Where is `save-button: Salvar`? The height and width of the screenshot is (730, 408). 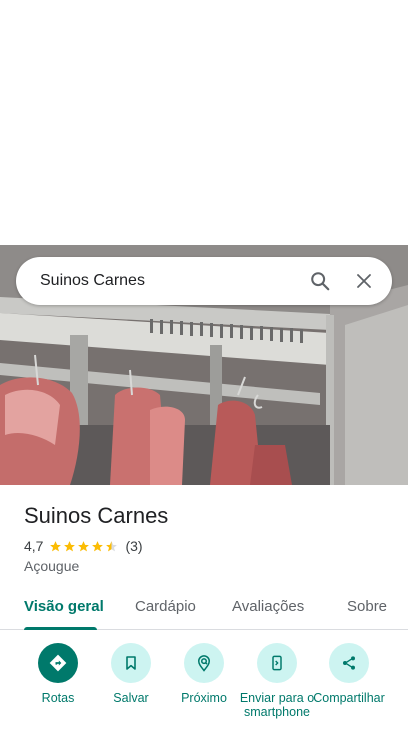 save-button: Salvar is located at coordinates (131, 674).